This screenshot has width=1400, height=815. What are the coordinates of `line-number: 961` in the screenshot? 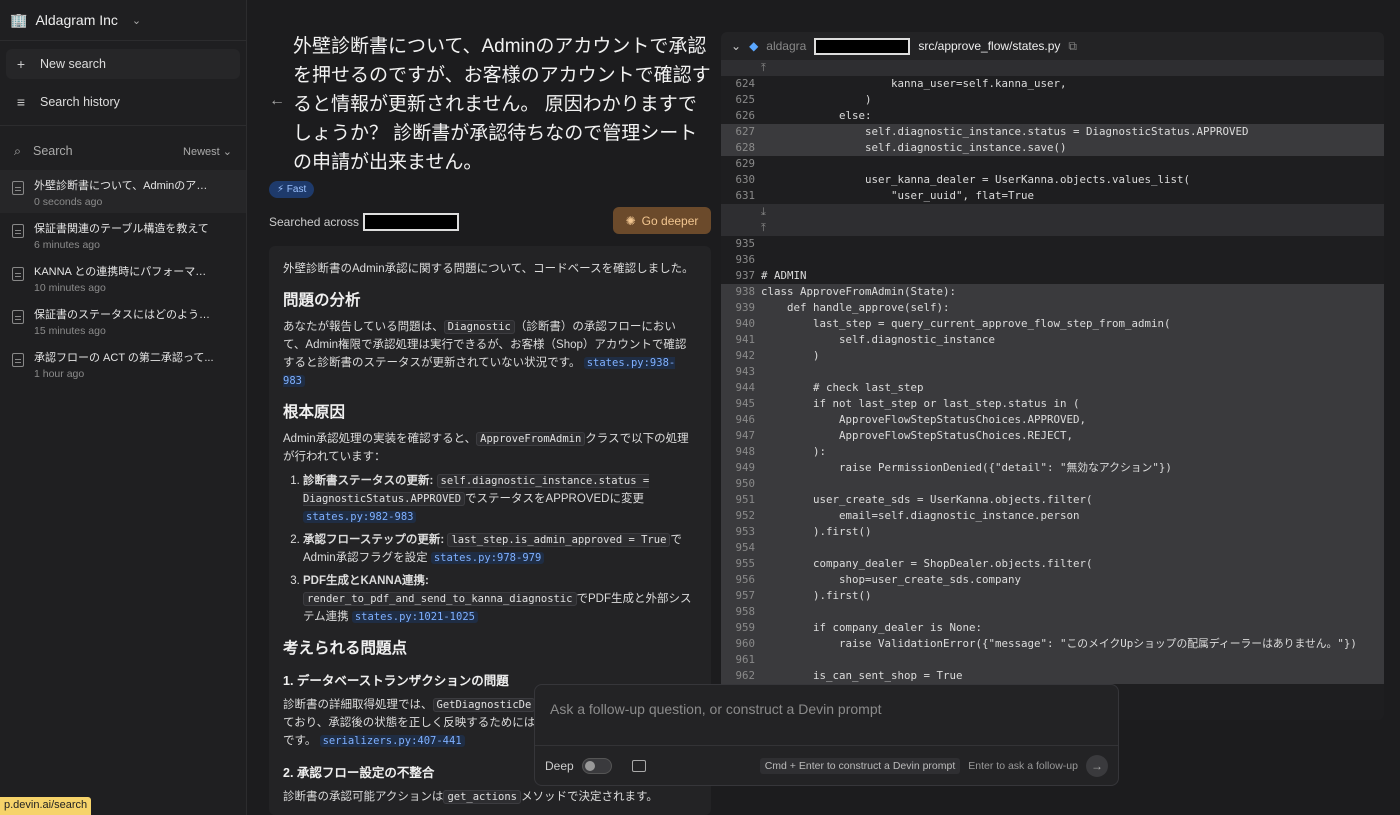 It's located at (745, 659).